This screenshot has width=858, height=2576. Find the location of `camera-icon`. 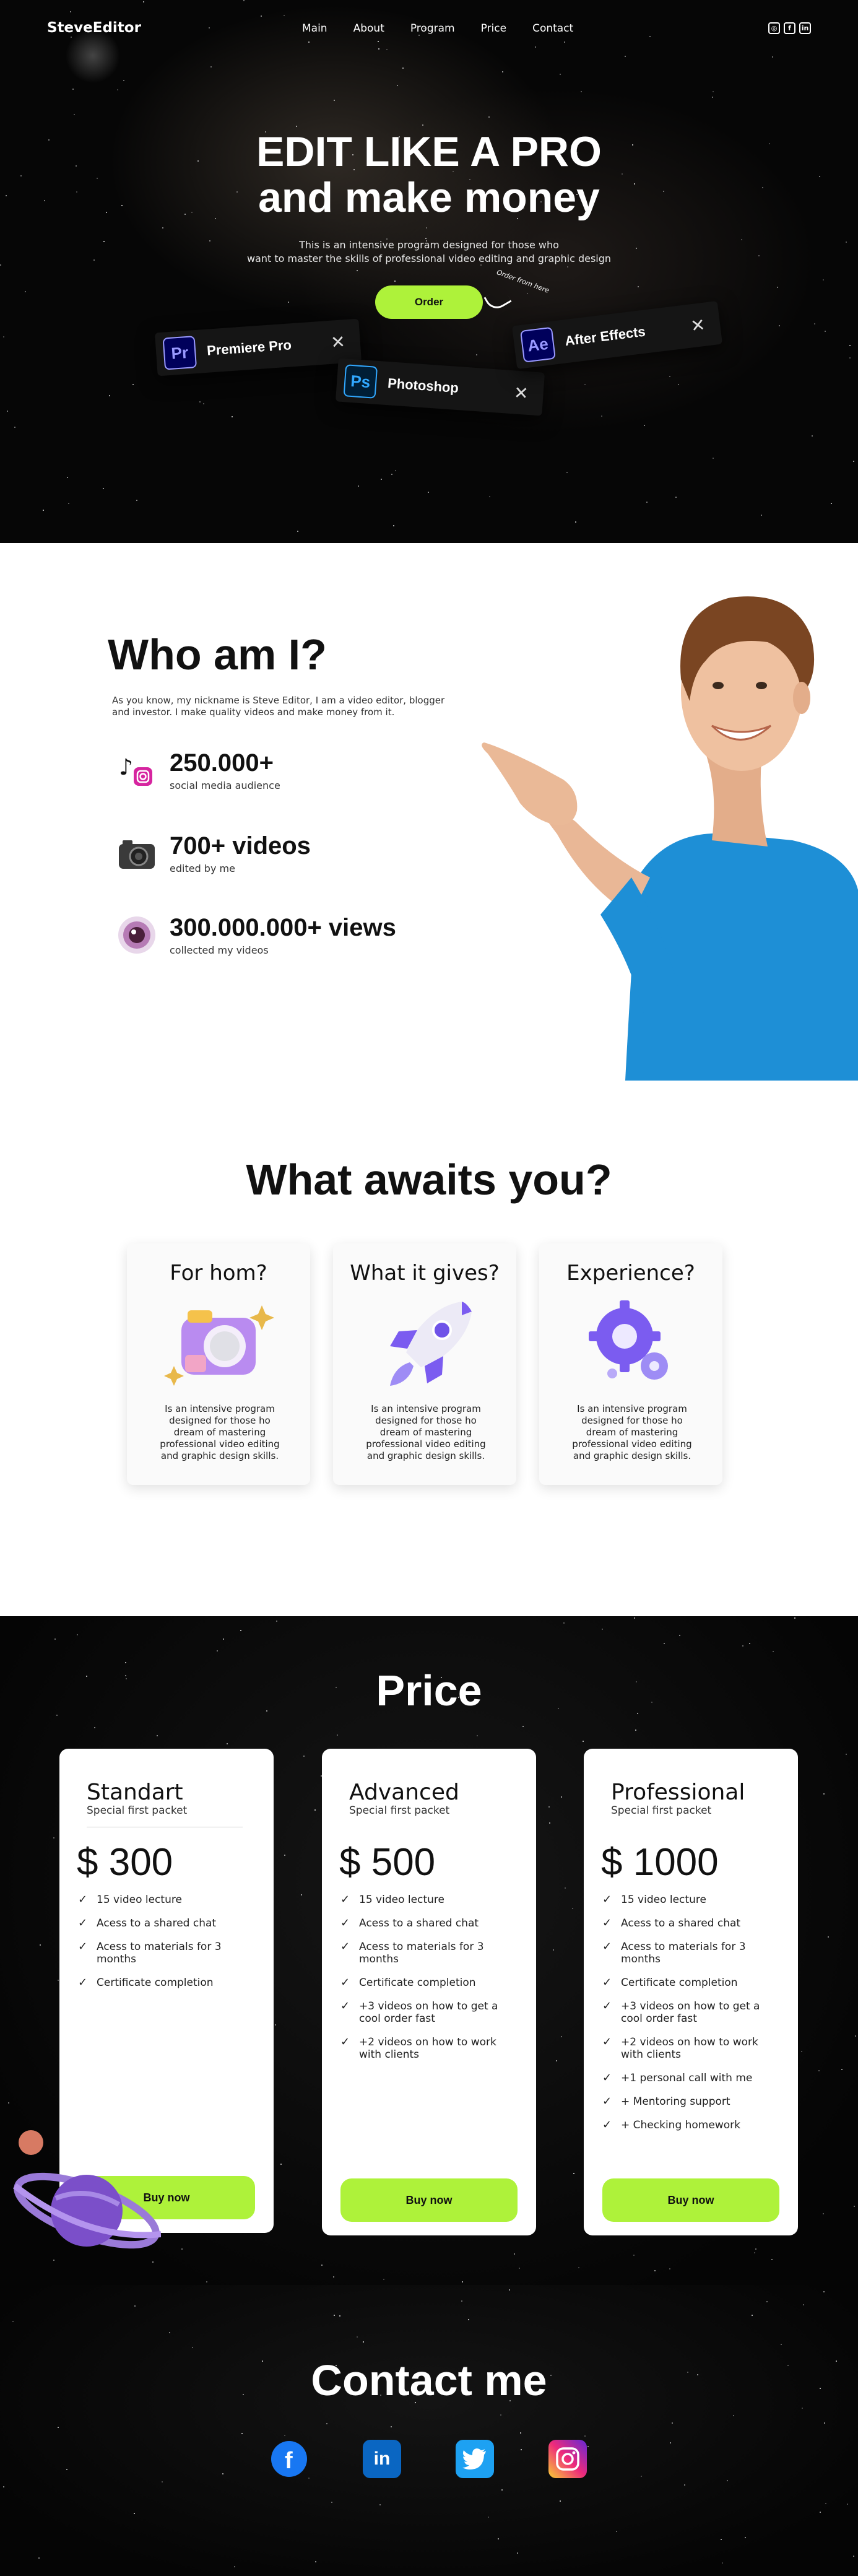

camera-icon is located at coordinates (136, 853).